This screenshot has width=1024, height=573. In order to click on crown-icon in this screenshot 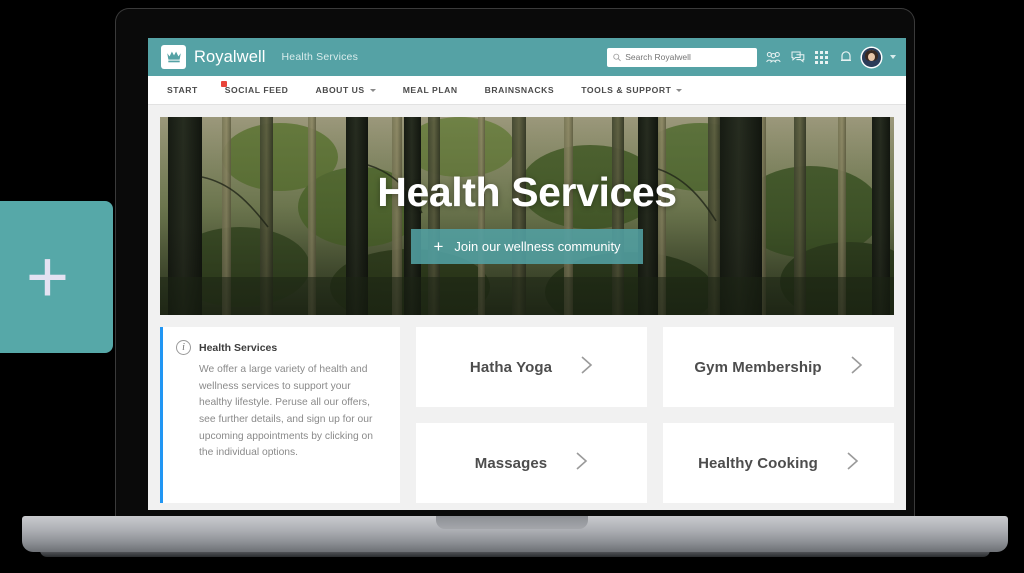, I will do `click(173, 57)`.